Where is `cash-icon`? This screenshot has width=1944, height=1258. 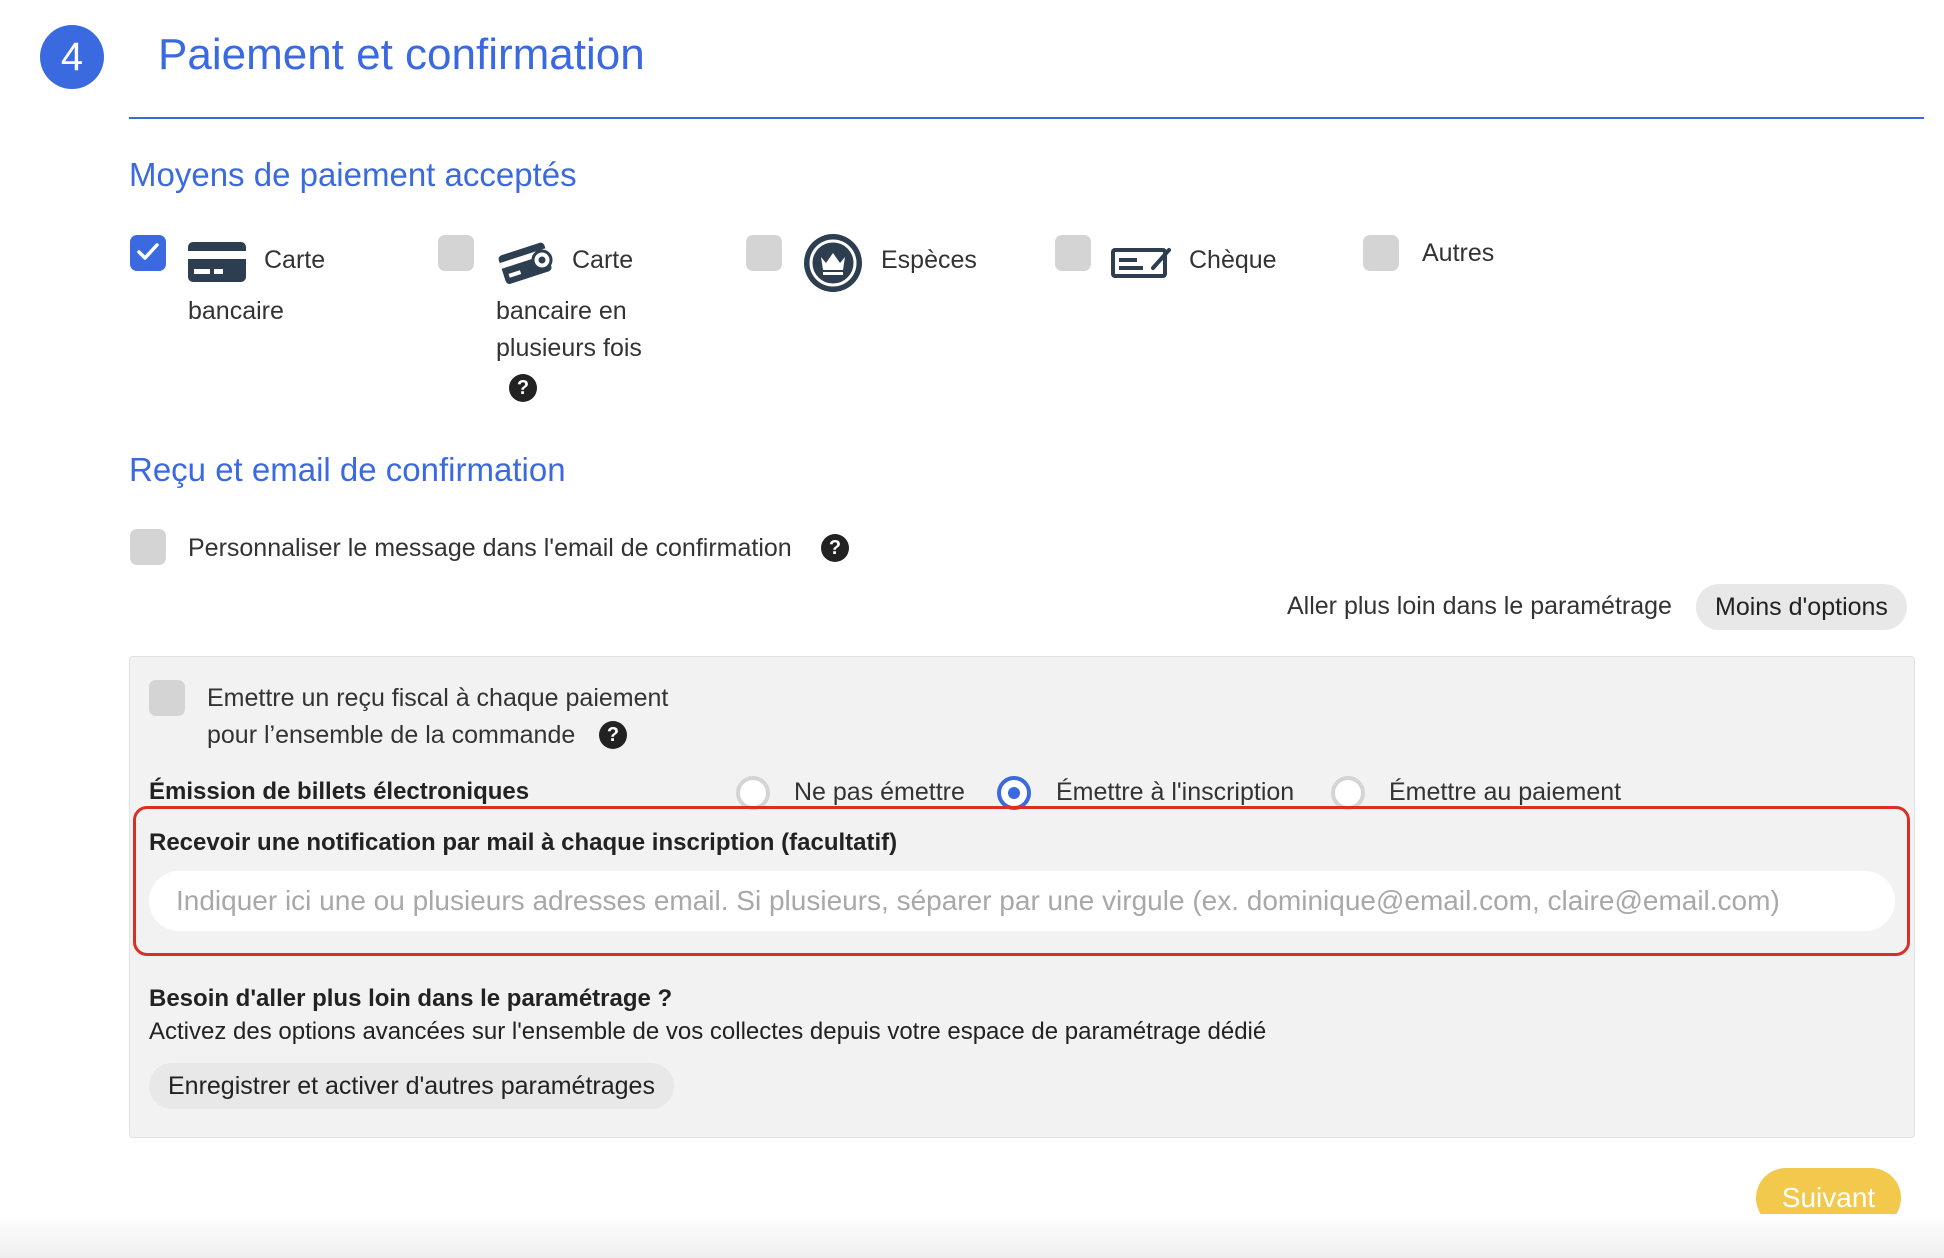 cash-icon is located at coordinates (833, 263).